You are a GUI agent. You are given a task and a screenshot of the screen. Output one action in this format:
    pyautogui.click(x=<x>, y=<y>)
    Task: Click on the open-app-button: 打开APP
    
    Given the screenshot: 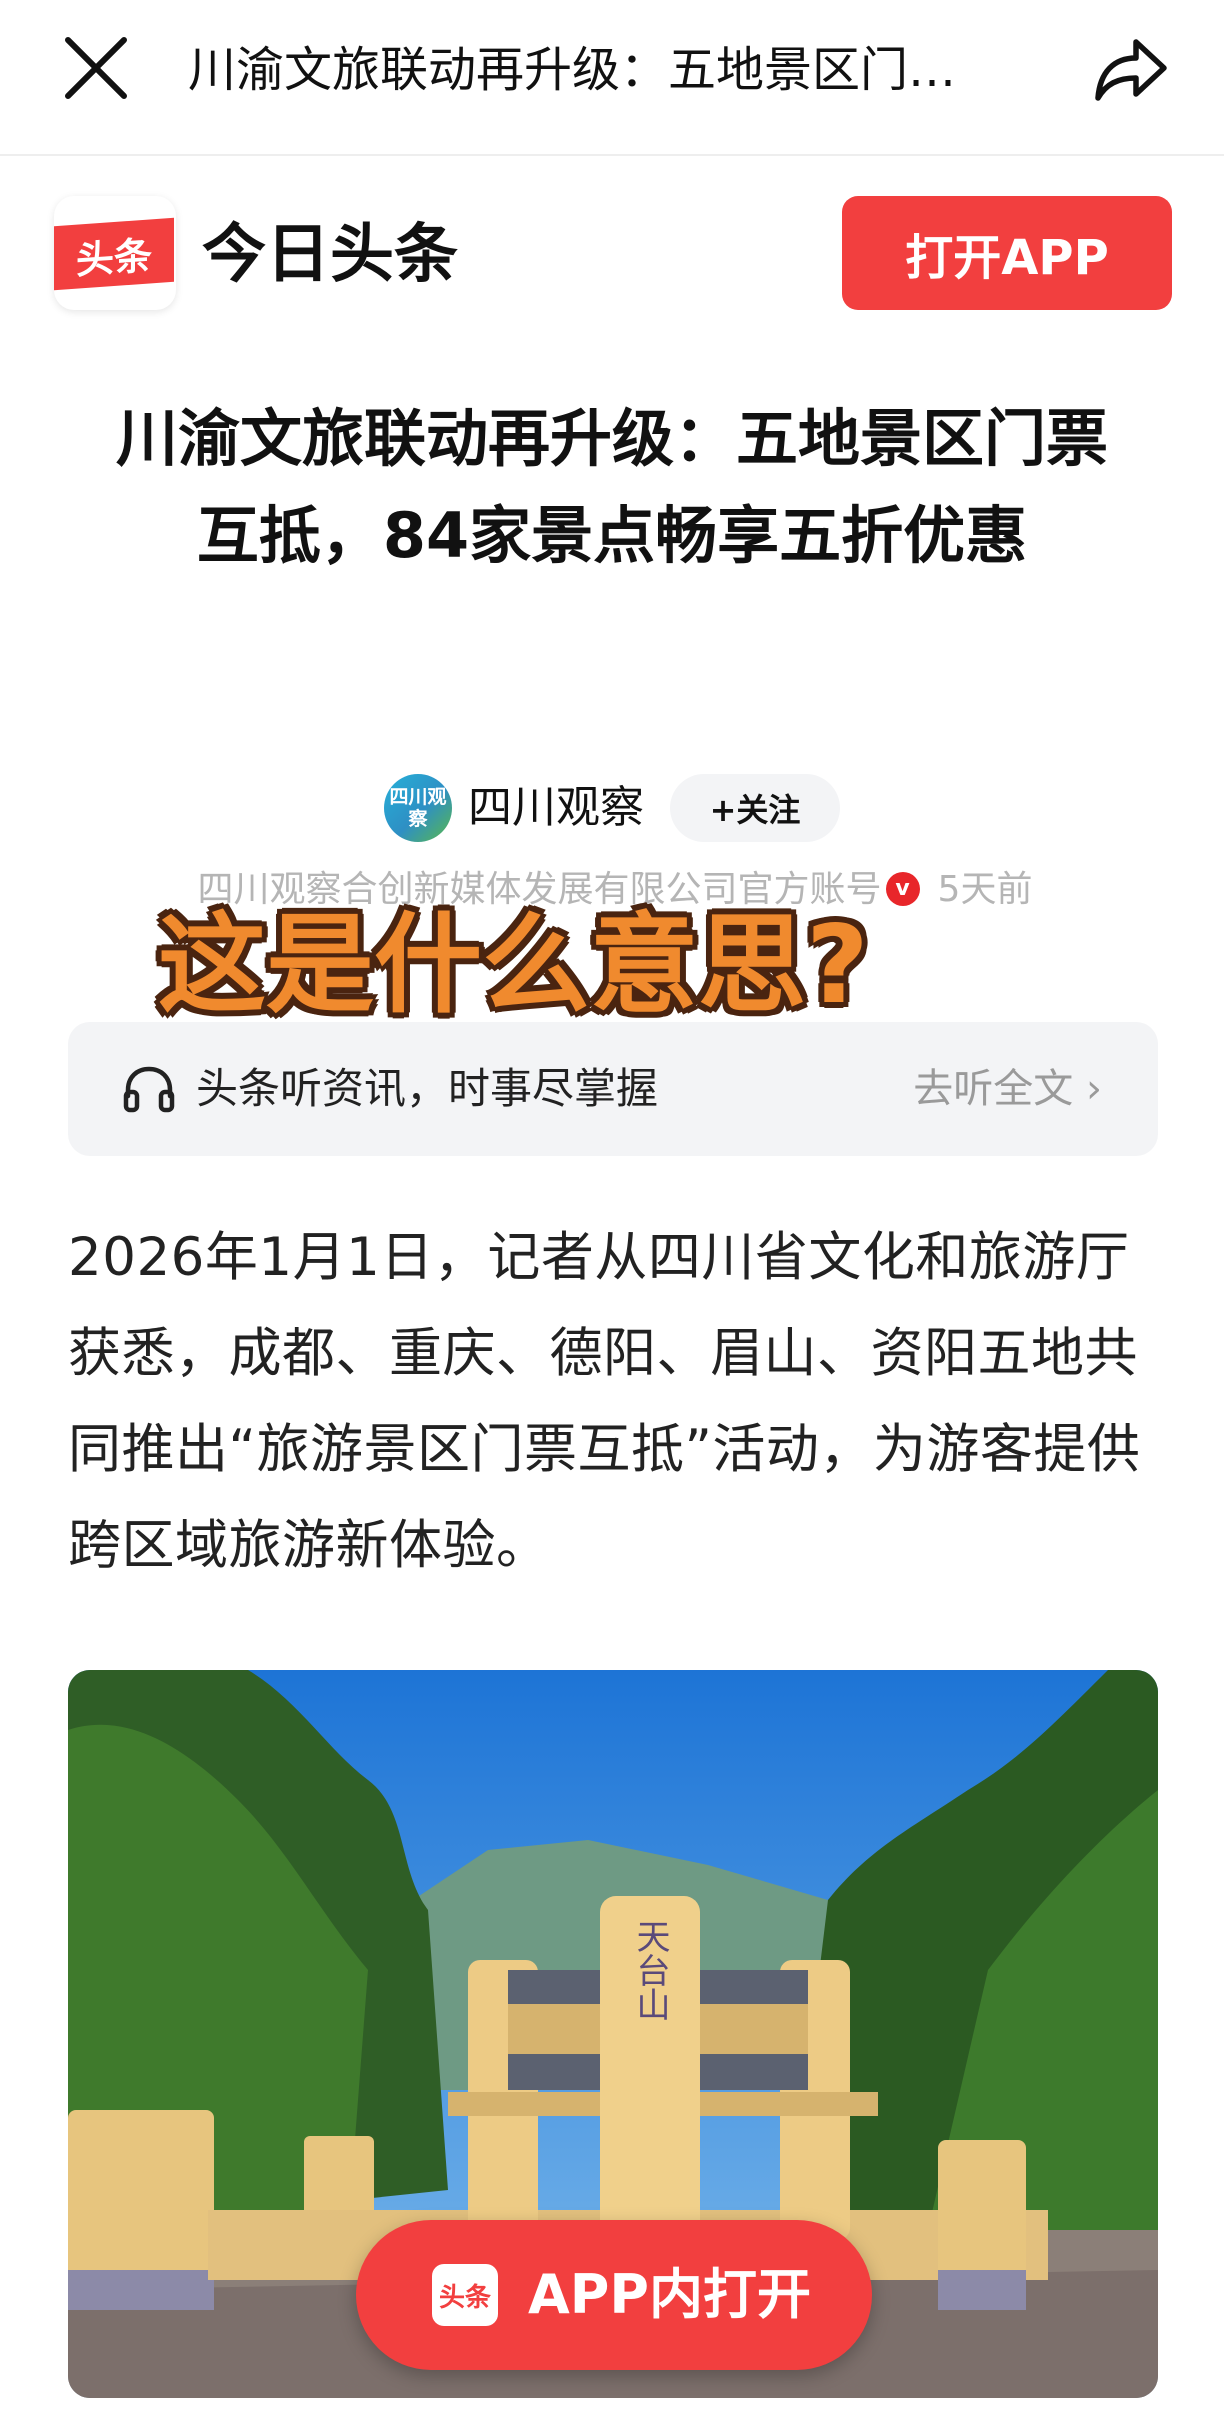 What is the action you would take?
    pyautogui.click(x=1007, y=253)
    